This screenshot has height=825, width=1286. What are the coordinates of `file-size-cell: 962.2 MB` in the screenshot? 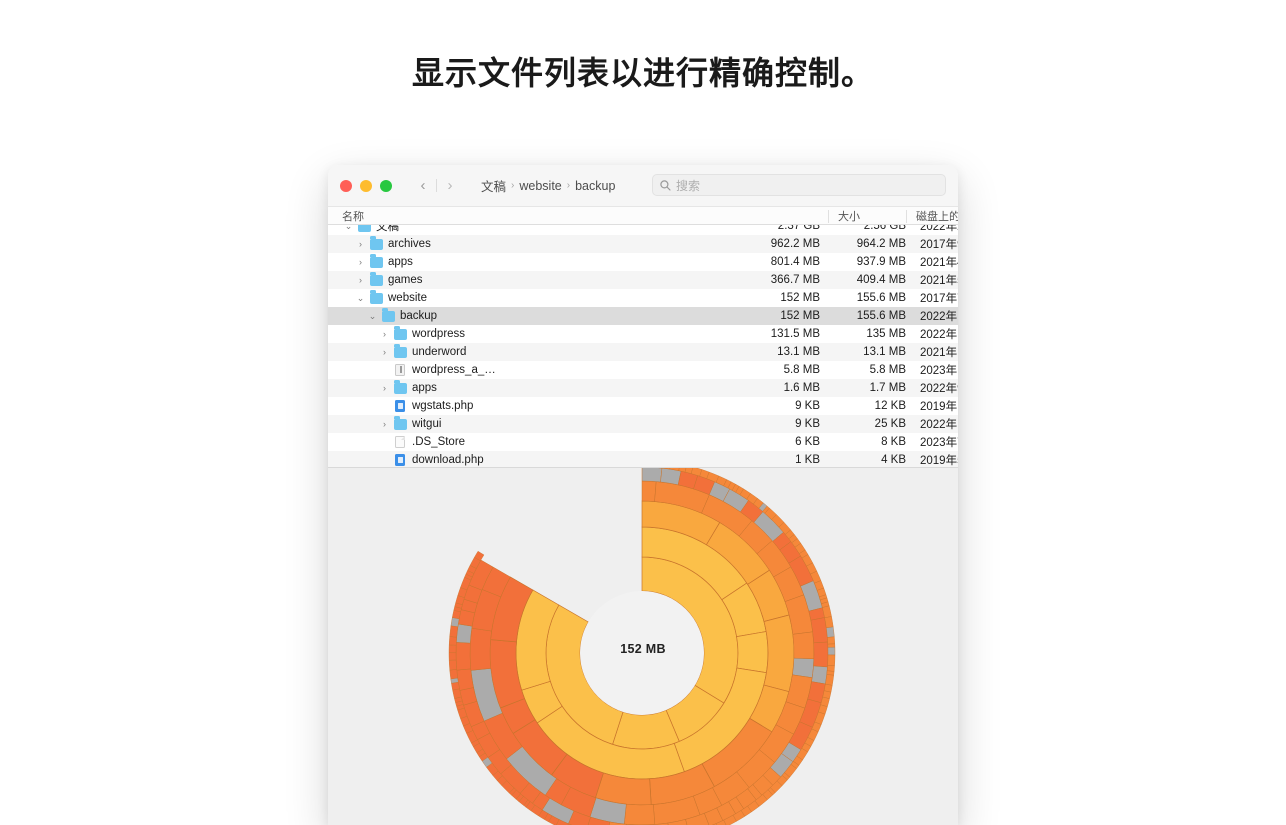 It's located at (784, 244).